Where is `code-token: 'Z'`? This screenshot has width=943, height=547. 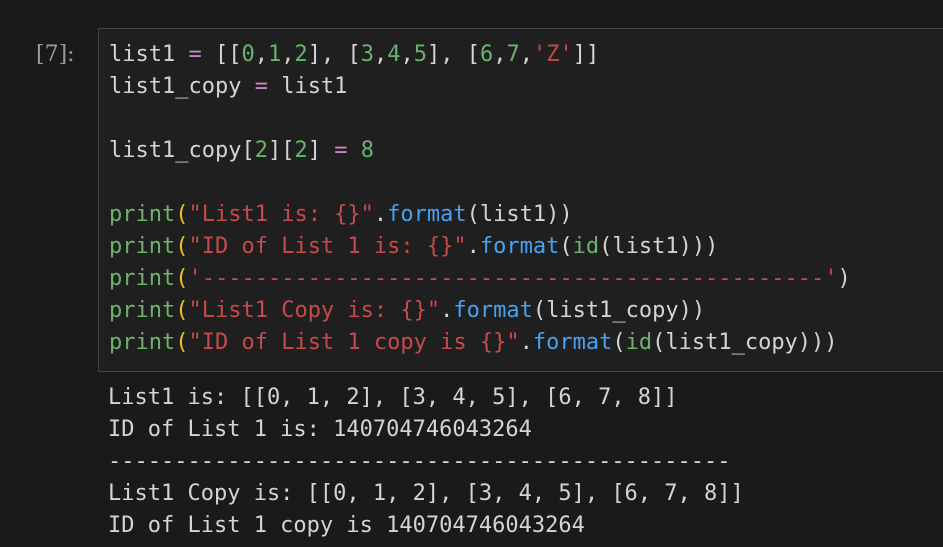
code-token: 'Z' is located at coordinates (552, 54).